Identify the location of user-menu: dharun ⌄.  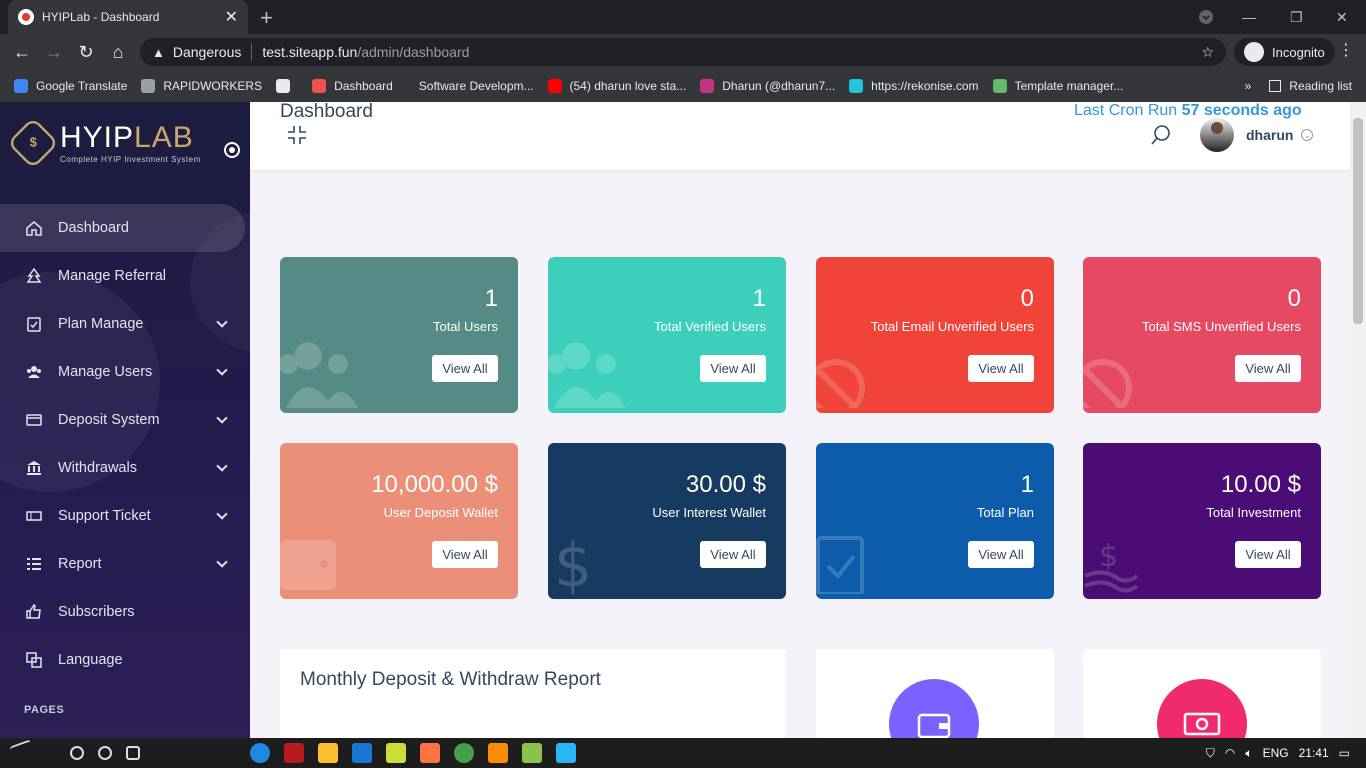
(1257, 135).